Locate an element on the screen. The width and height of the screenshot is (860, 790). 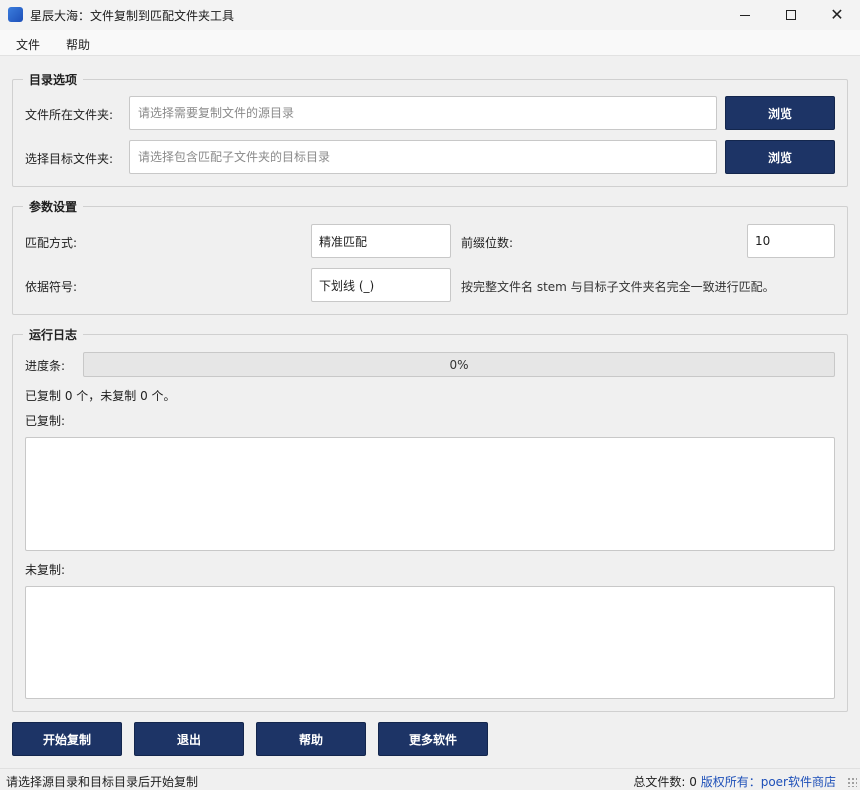
close-button: ✕ is located at coordinates (837, 15).